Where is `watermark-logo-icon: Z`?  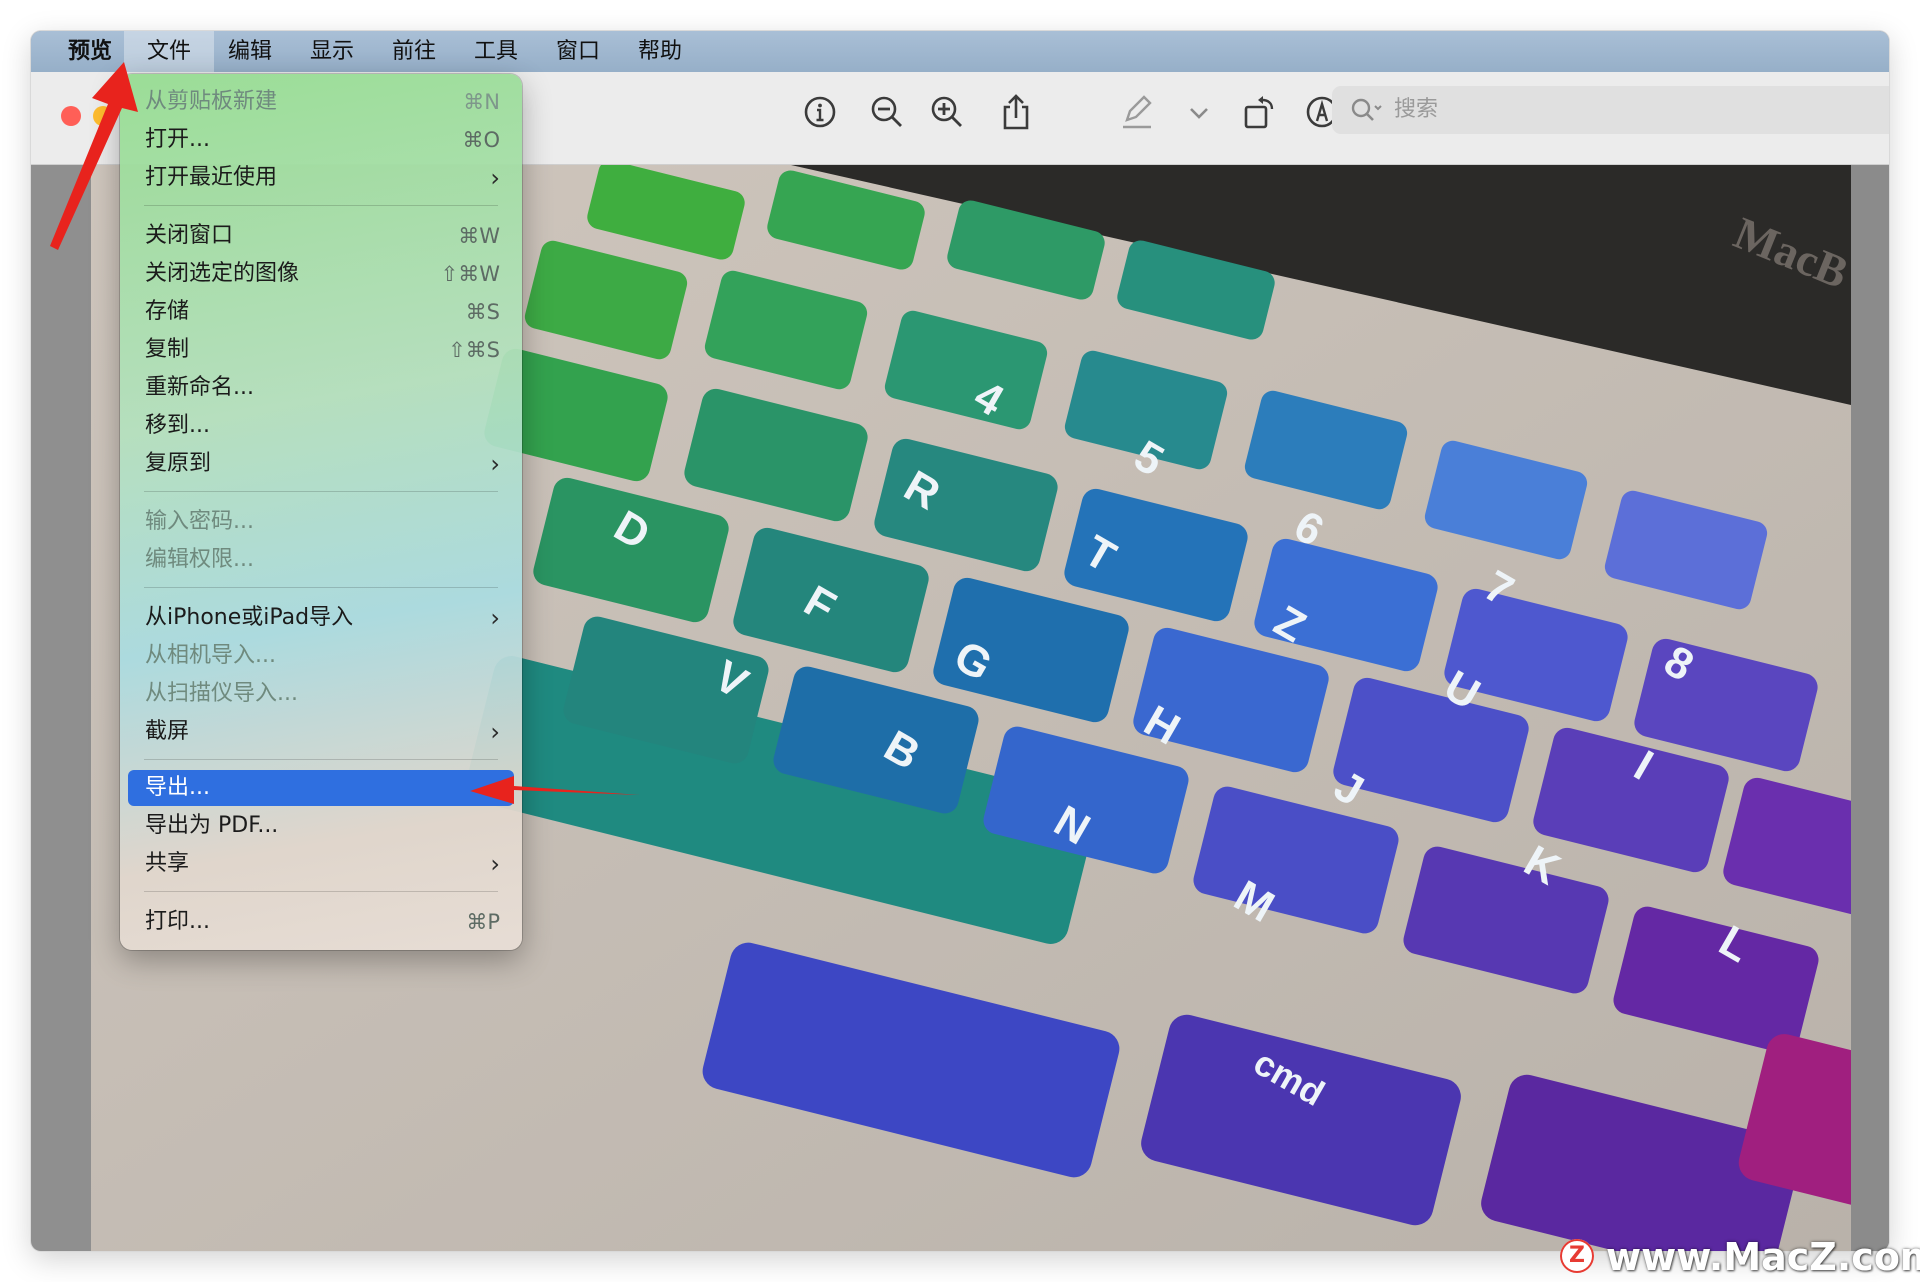
watermark-logo-icon: Z is located at coordinates (1577, 1256).